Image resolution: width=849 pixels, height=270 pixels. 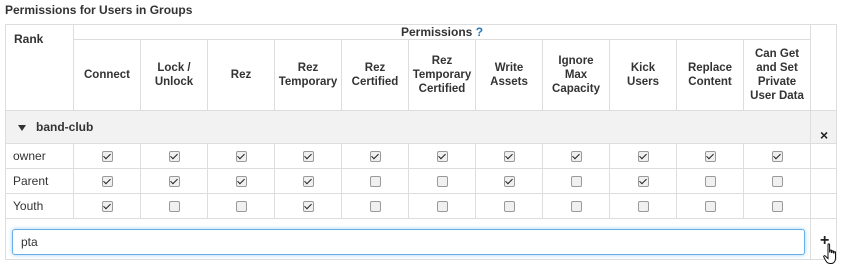 What do you see at coordinates (824, 67) in the screenshot?
I see `header-spacer` at bounding box center [824, 67].